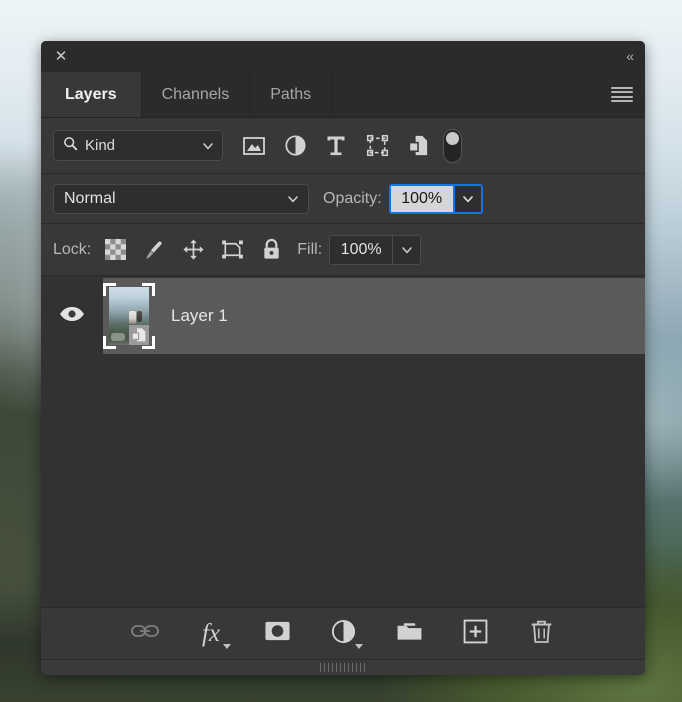 The height and width of the screenshot is (702, 682). I want to click on type-layer-filter-icon, so click(336, 146).